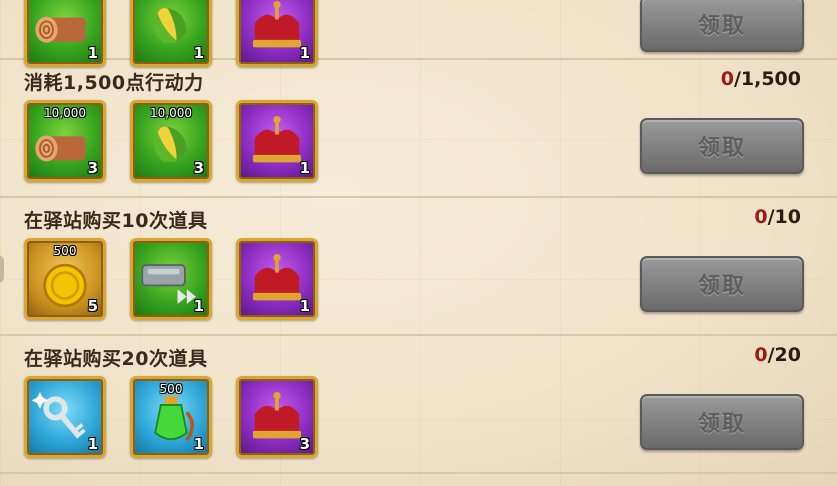  What do you see at coordinates (767, 79) in the screenshot?
I see `progress-total: /1,500` at bounding box center [767, 79].